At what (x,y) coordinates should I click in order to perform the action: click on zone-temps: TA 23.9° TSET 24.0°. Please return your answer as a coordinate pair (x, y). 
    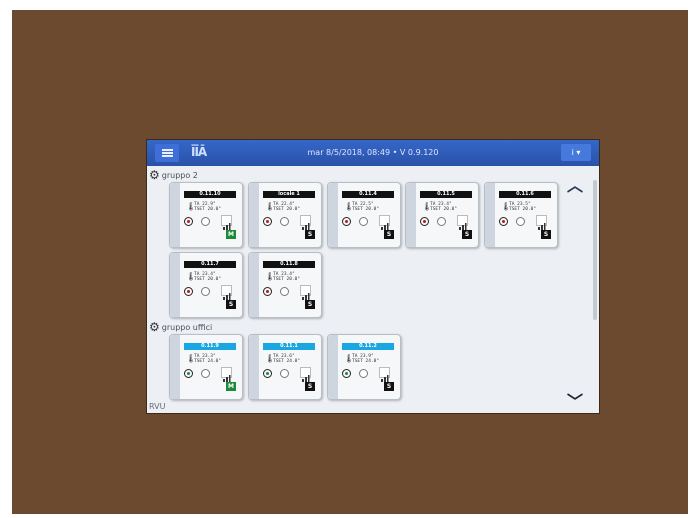
    Looking at the image, I should click on (365, 359).